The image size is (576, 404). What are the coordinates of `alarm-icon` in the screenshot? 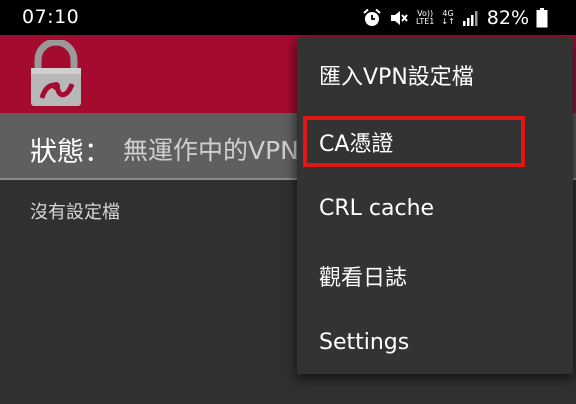 It's located at (372, 18).